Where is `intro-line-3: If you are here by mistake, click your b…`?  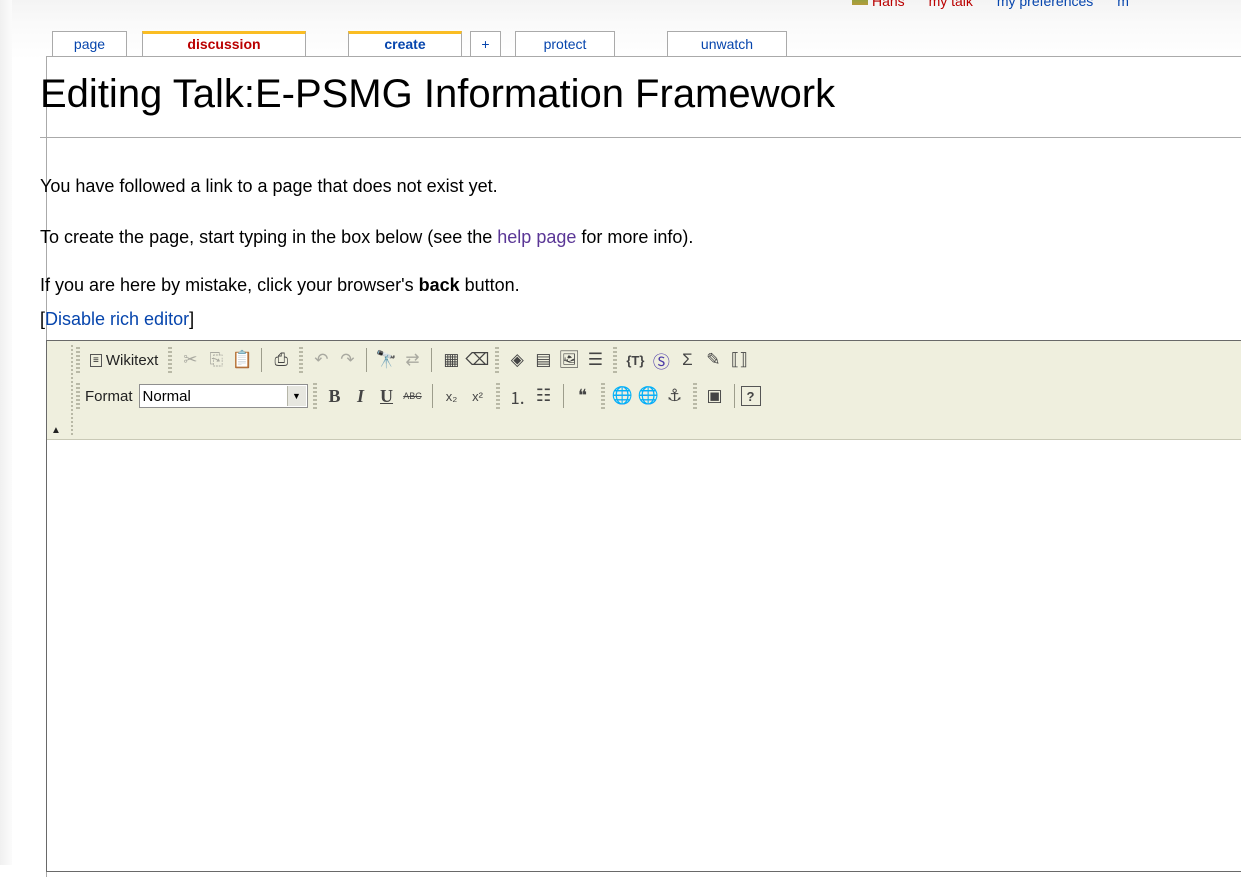 intro-line-3: If you are here by mistake, click your b… is located at coordinates (280, 285).